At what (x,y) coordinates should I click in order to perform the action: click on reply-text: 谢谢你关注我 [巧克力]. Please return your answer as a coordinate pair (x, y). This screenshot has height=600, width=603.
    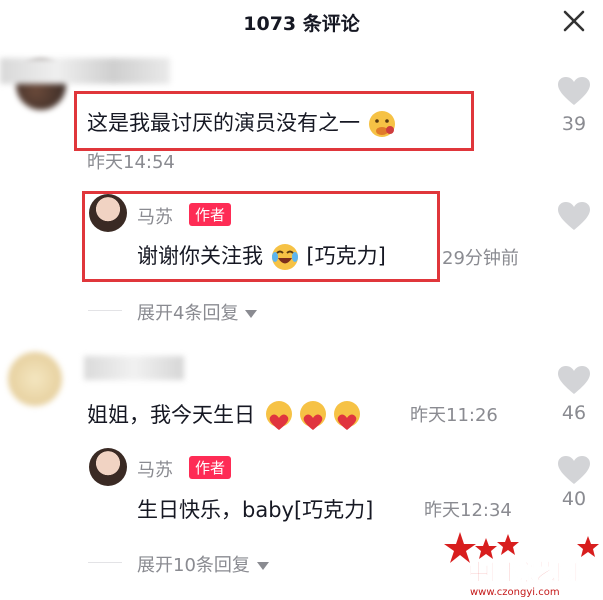
    Looking at the image, I should click on (261, 256).